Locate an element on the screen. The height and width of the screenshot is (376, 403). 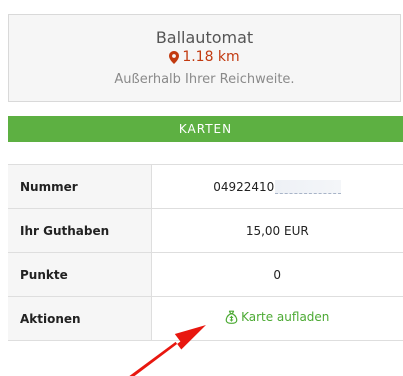
red-arrow-annotation is located at coordinates (170, 348).